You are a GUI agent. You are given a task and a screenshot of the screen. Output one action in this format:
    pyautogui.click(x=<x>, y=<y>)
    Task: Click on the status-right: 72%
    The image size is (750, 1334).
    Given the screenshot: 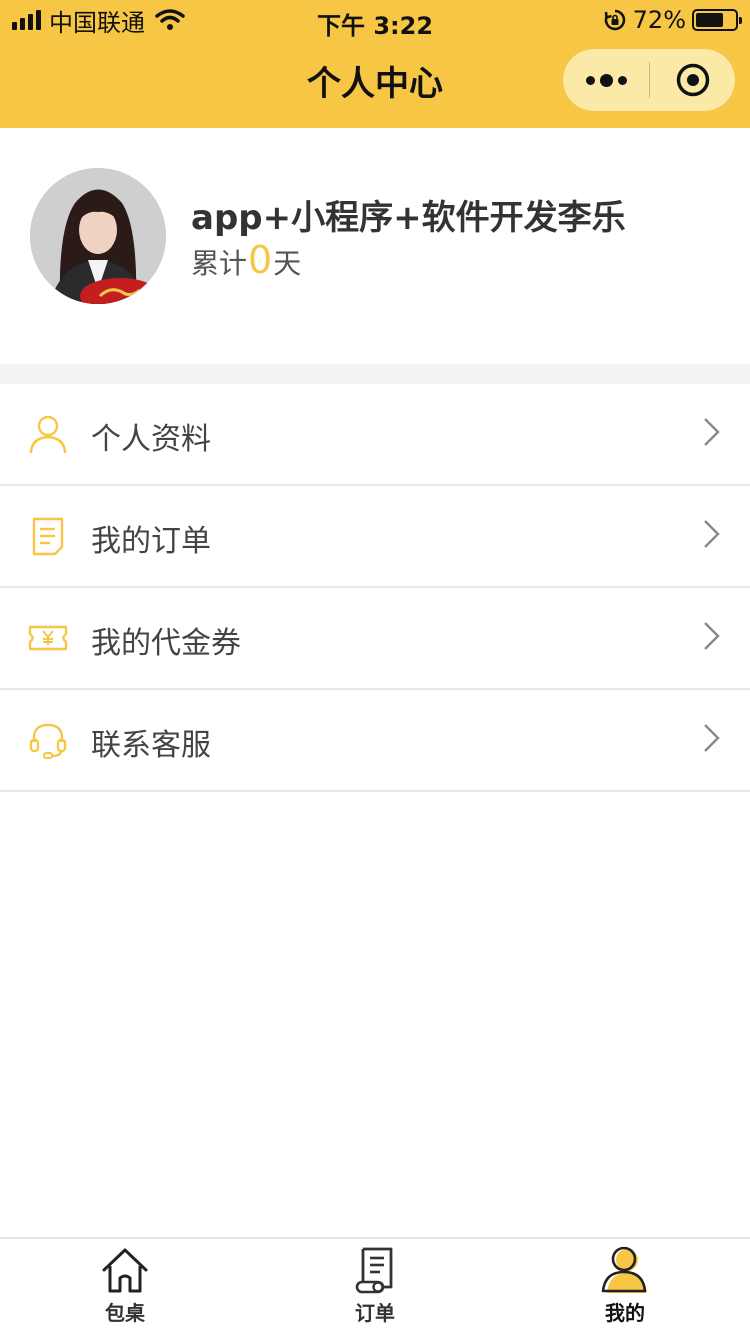 What is the action you would take?
    pyautogui.click(x=672, y=20)
    